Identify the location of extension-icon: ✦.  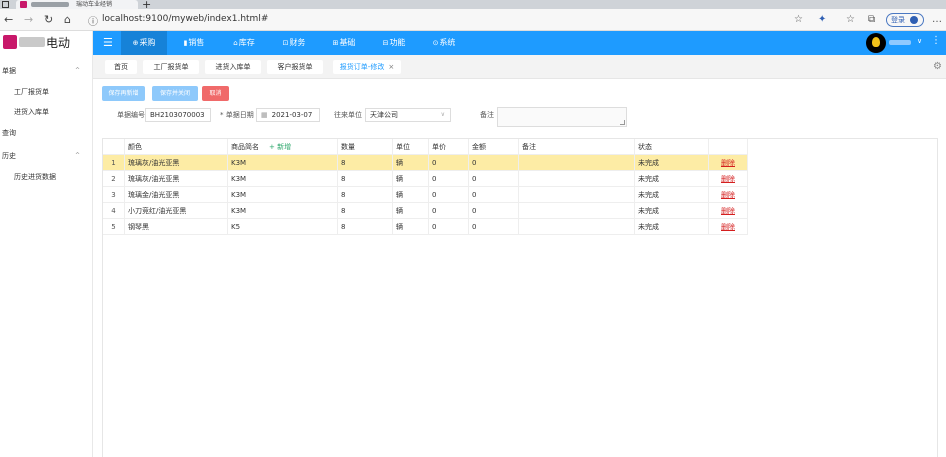
(822, 20).